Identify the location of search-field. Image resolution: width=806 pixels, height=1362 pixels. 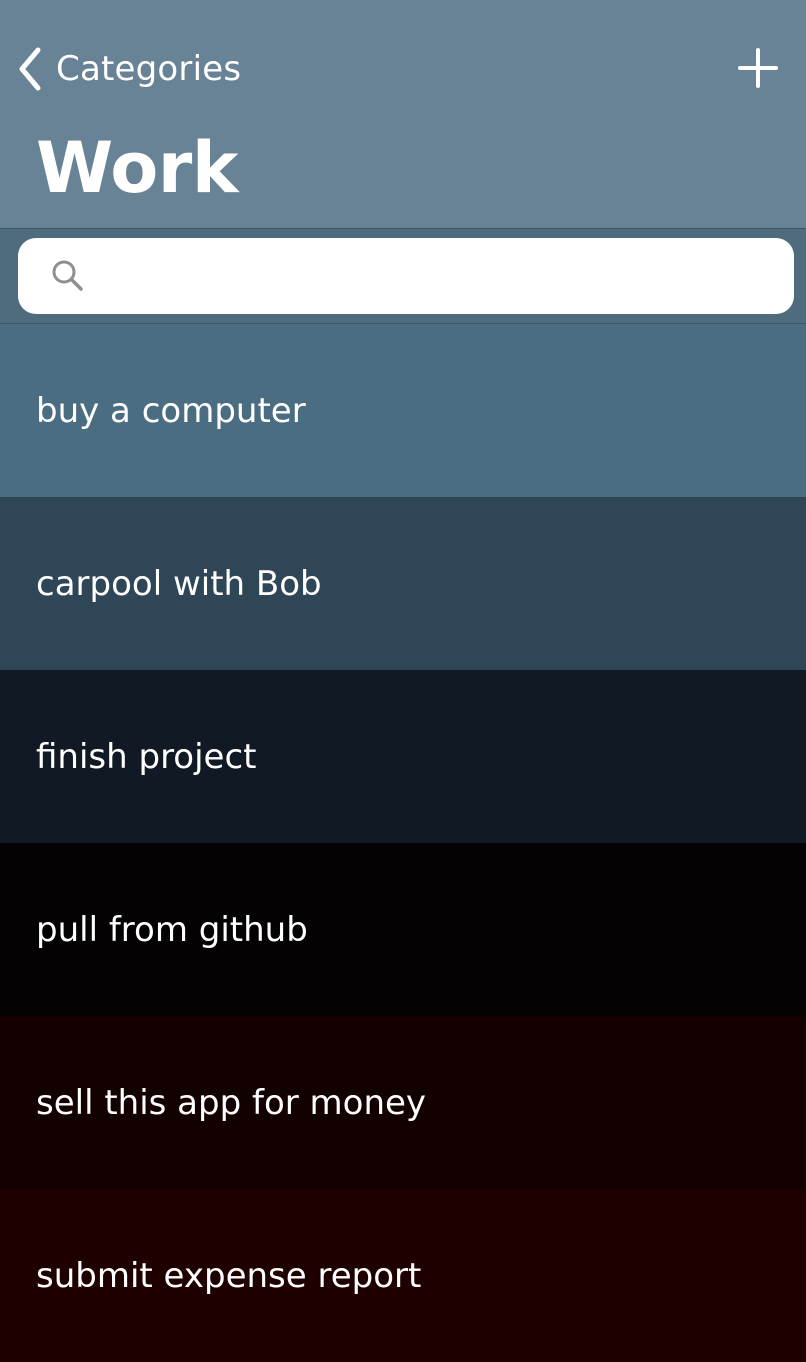
(406, 276).